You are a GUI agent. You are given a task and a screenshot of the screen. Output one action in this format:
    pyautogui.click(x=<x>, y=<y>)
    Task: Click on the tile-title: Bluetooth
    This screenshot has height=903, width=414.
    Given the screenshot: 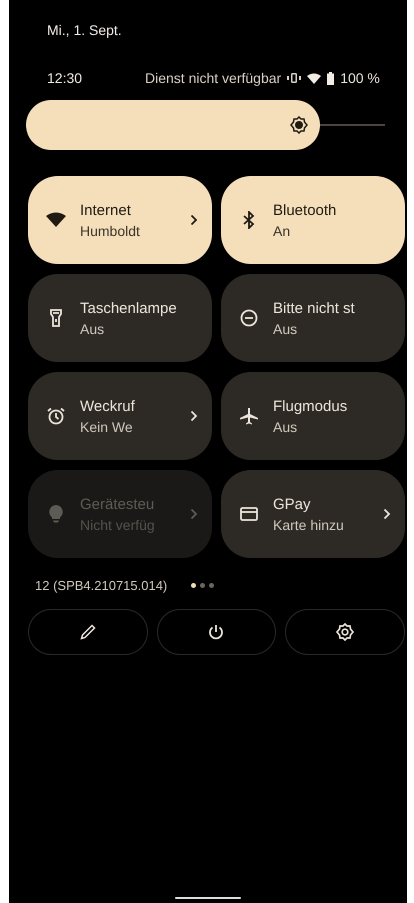 What is the action you would take?
    pyautogui.click(x=305, y=210)
    